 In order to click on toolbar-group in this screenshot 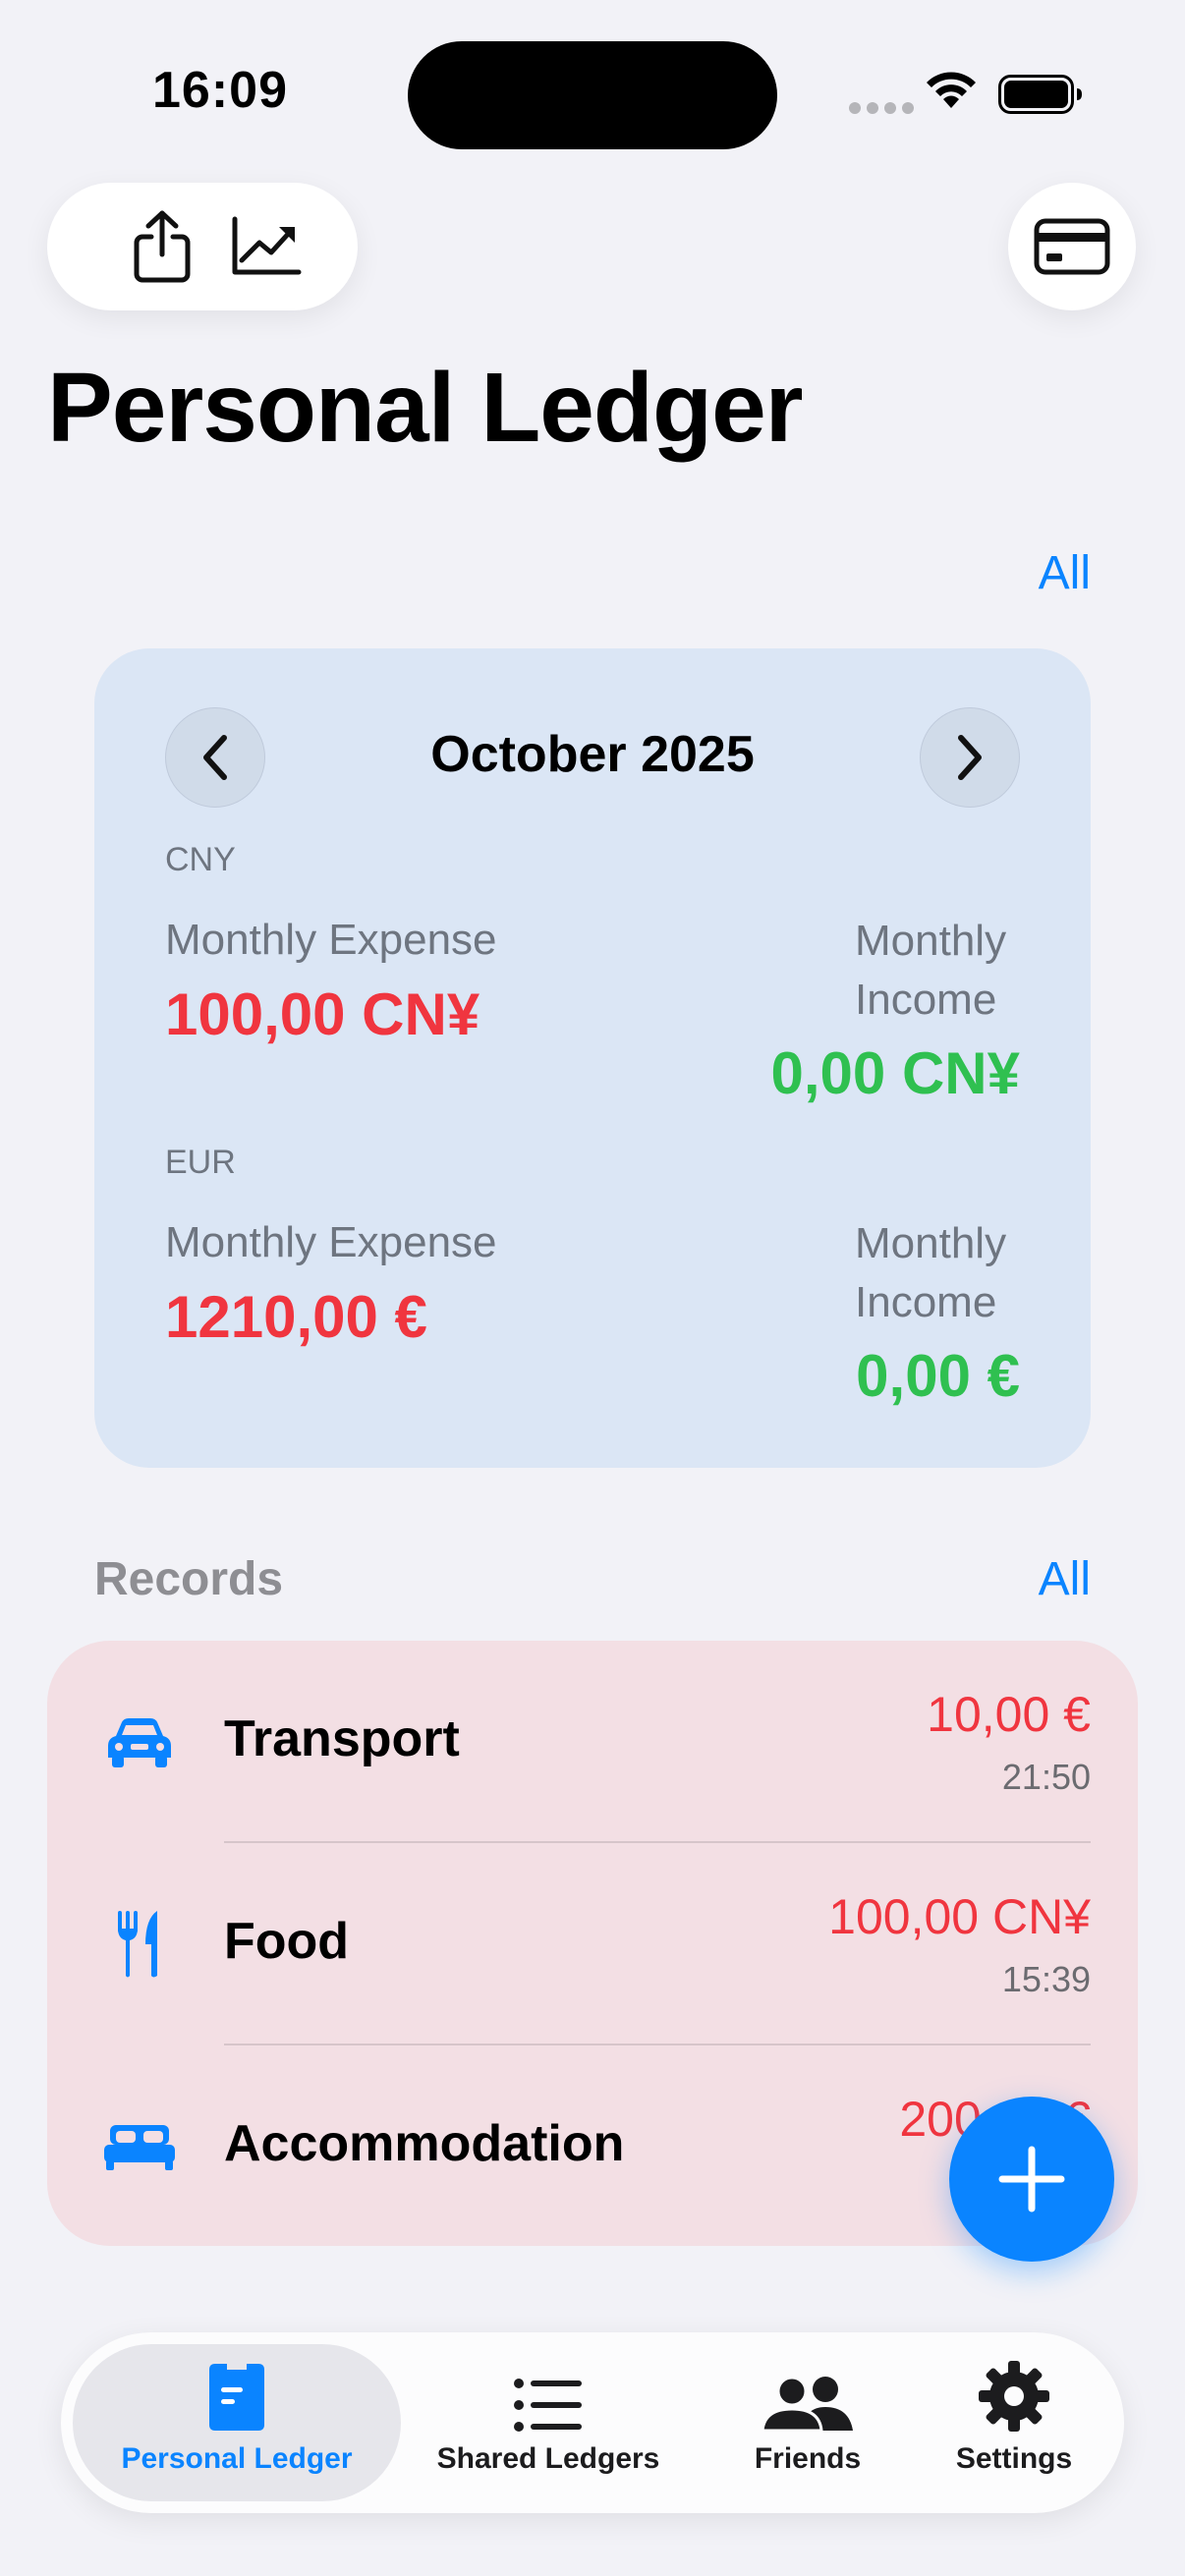, I will do `click(202, 246)`.